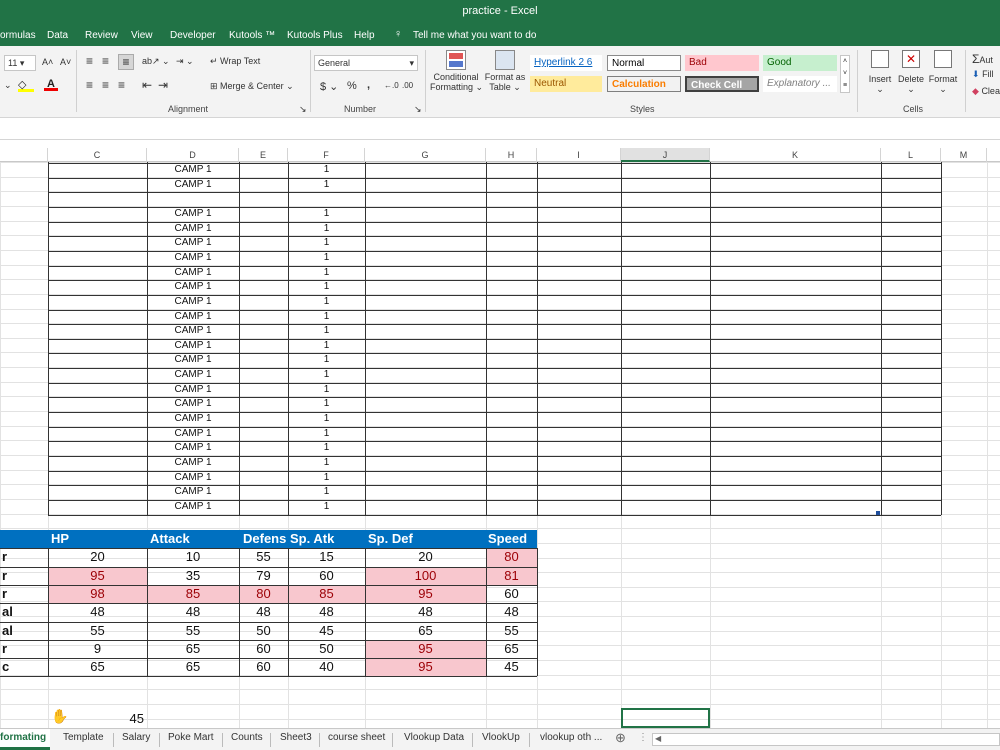 This screenshot has height=750, width=1000. I want to click on tell-me-search: Tell me what you want to do, so click(474, 35).